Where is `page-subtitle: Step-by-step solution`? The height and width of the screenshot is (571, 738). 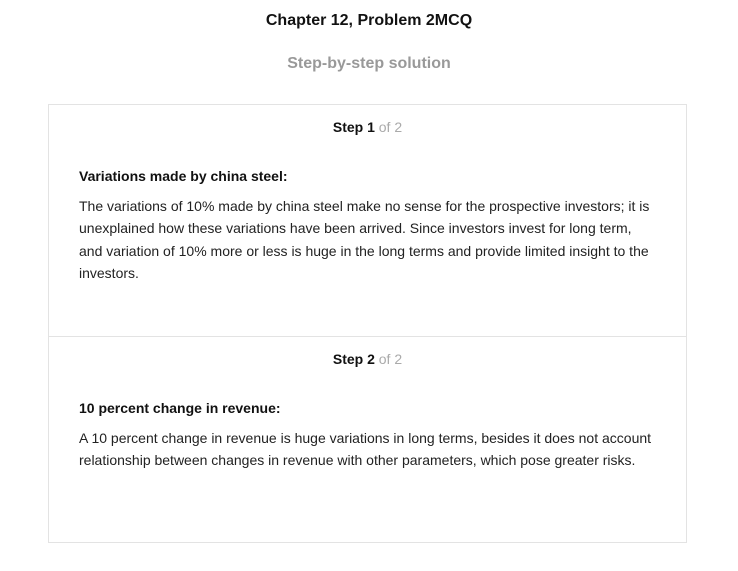
page-subtitle: Step-by-step solution is located at coordinates (369, 63).